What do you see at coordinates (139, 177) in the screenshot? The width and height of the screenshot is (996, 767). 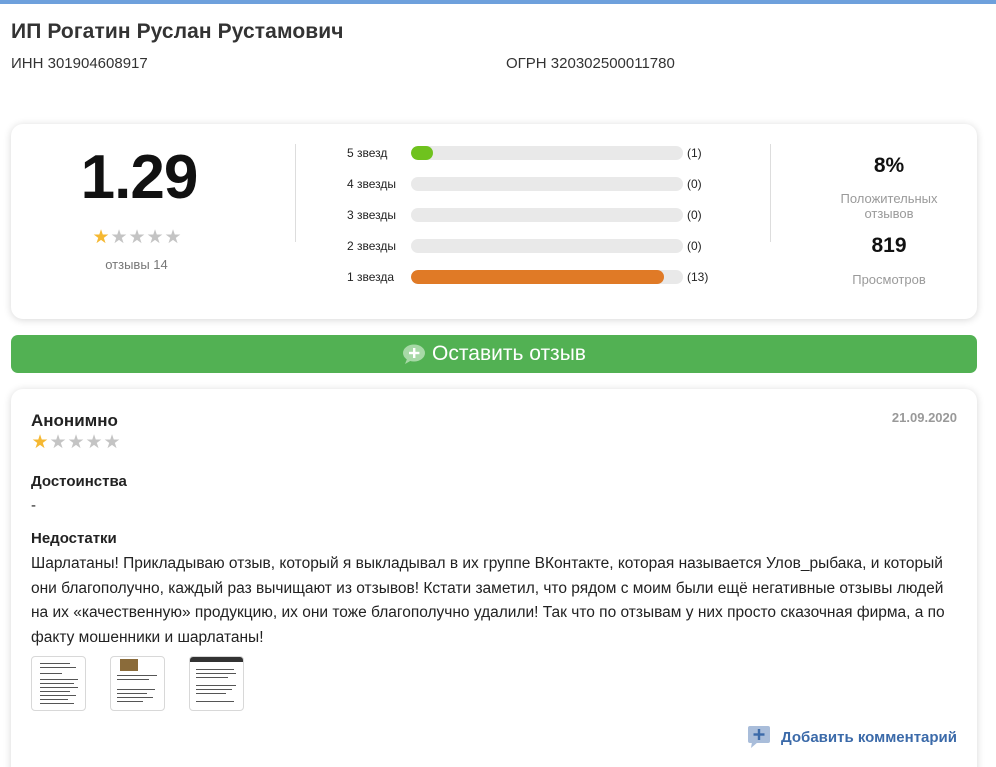 I see `average-score: 1.29` at bounding box center [139, 177].